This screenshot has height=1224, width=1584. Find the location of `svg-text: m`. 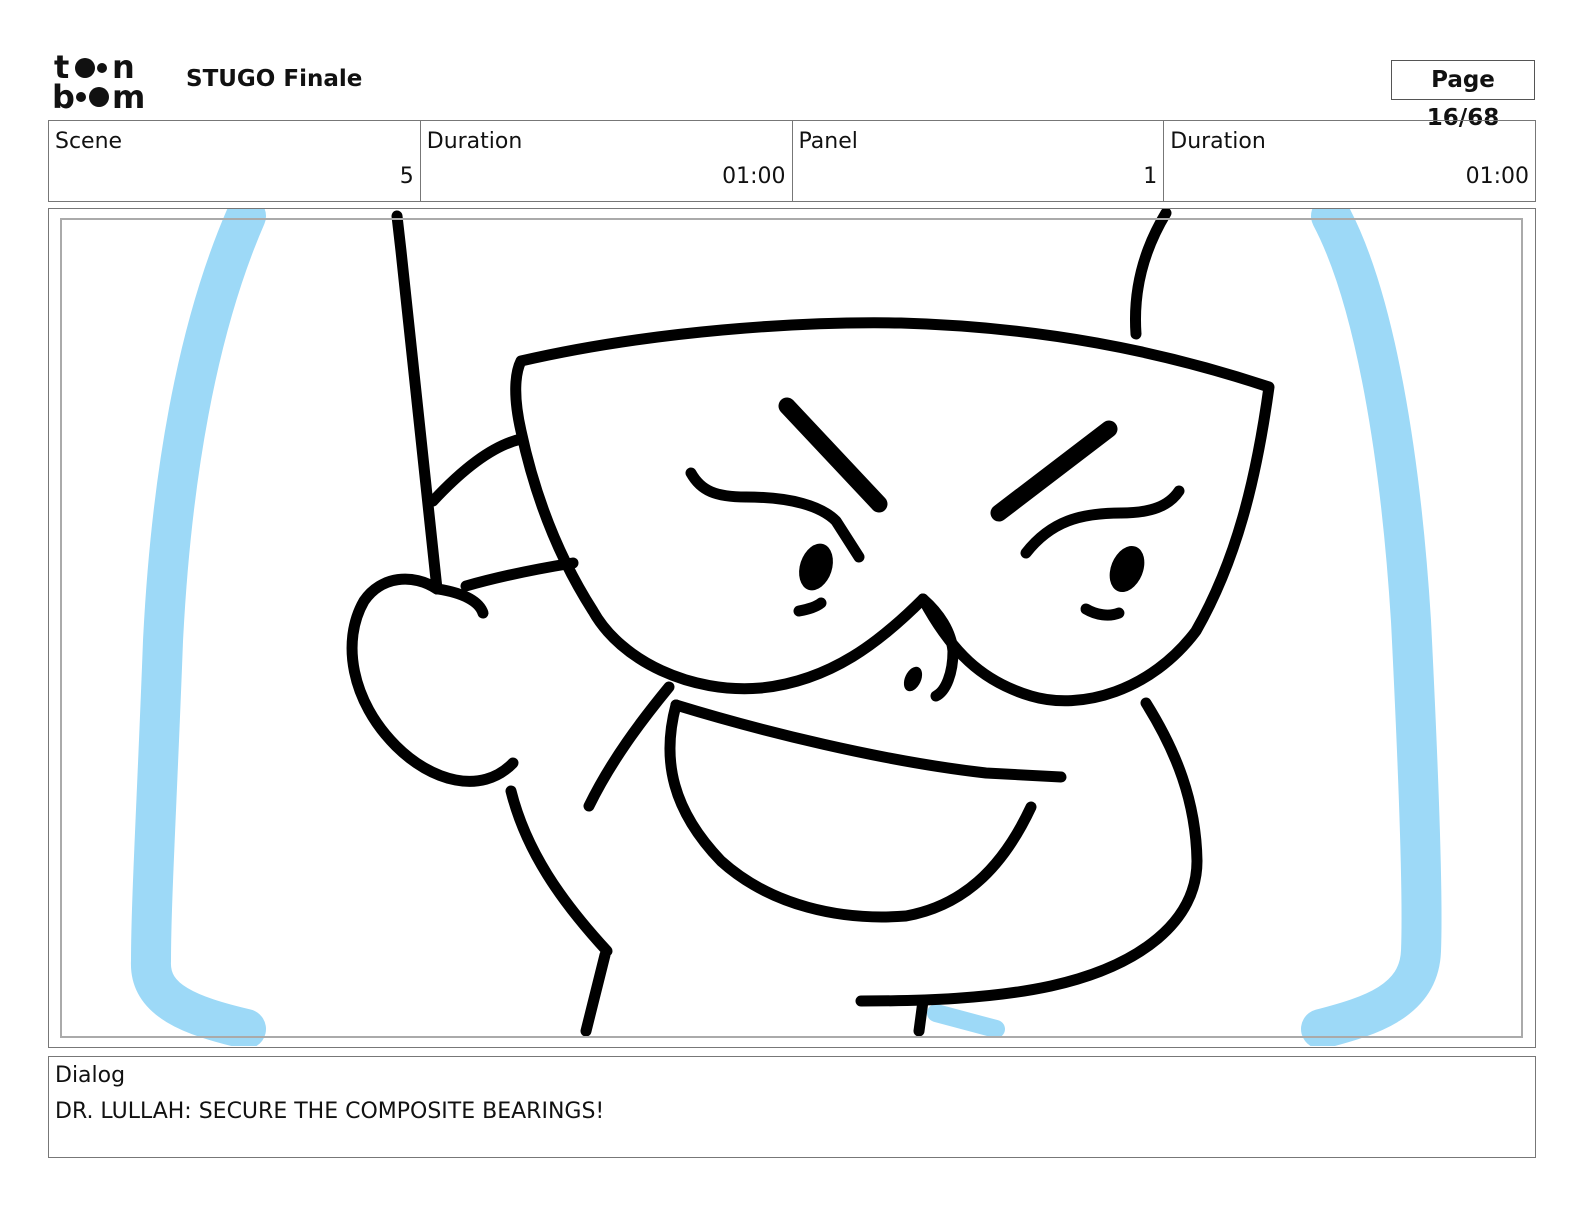

svg-text: m is located at coordinates (128, 95).